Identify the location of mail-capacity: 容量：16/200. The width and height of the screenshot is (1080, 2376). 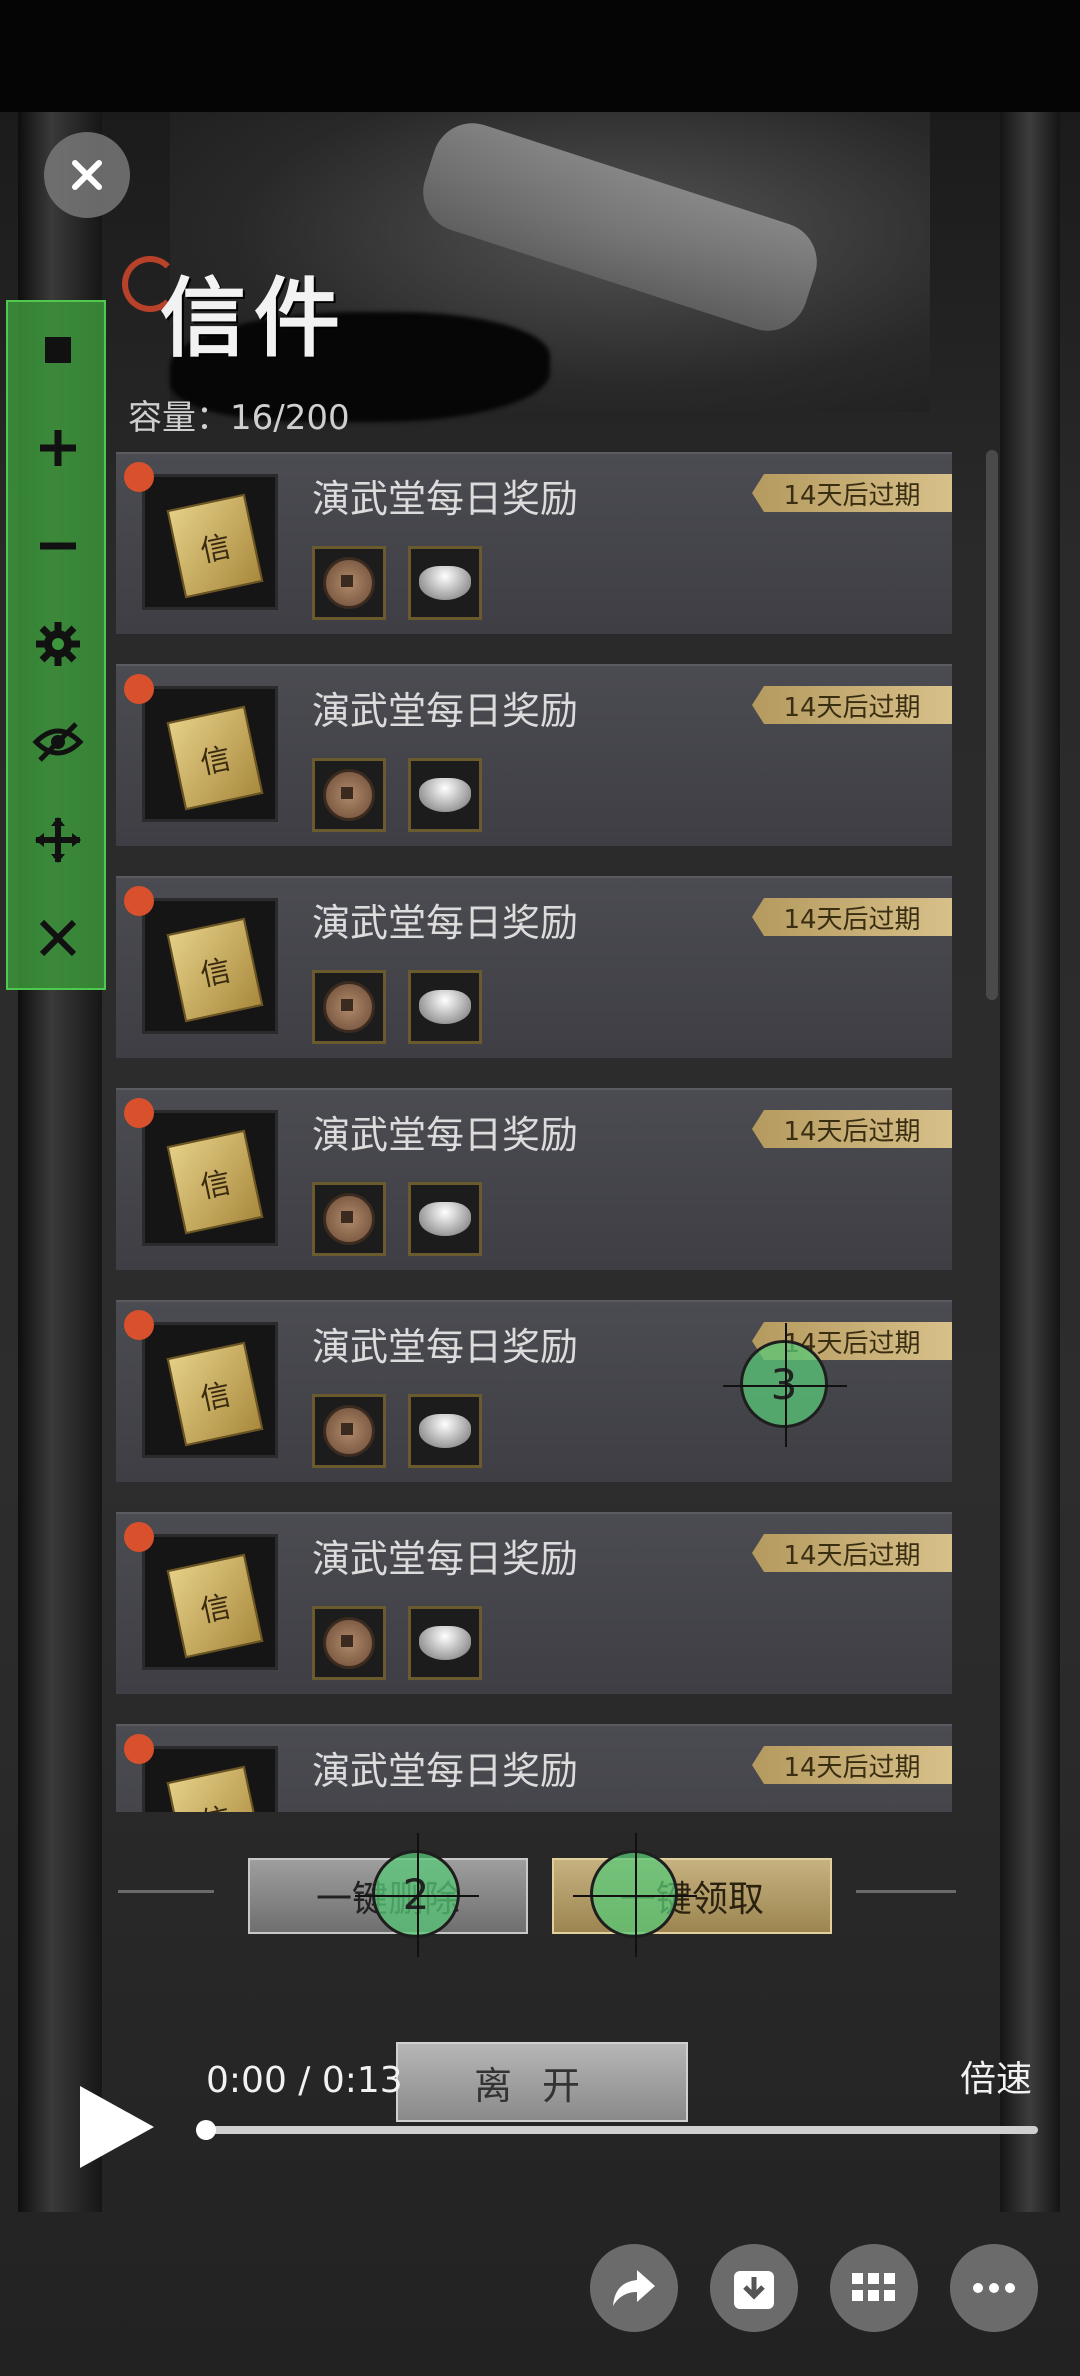
(239, 418).